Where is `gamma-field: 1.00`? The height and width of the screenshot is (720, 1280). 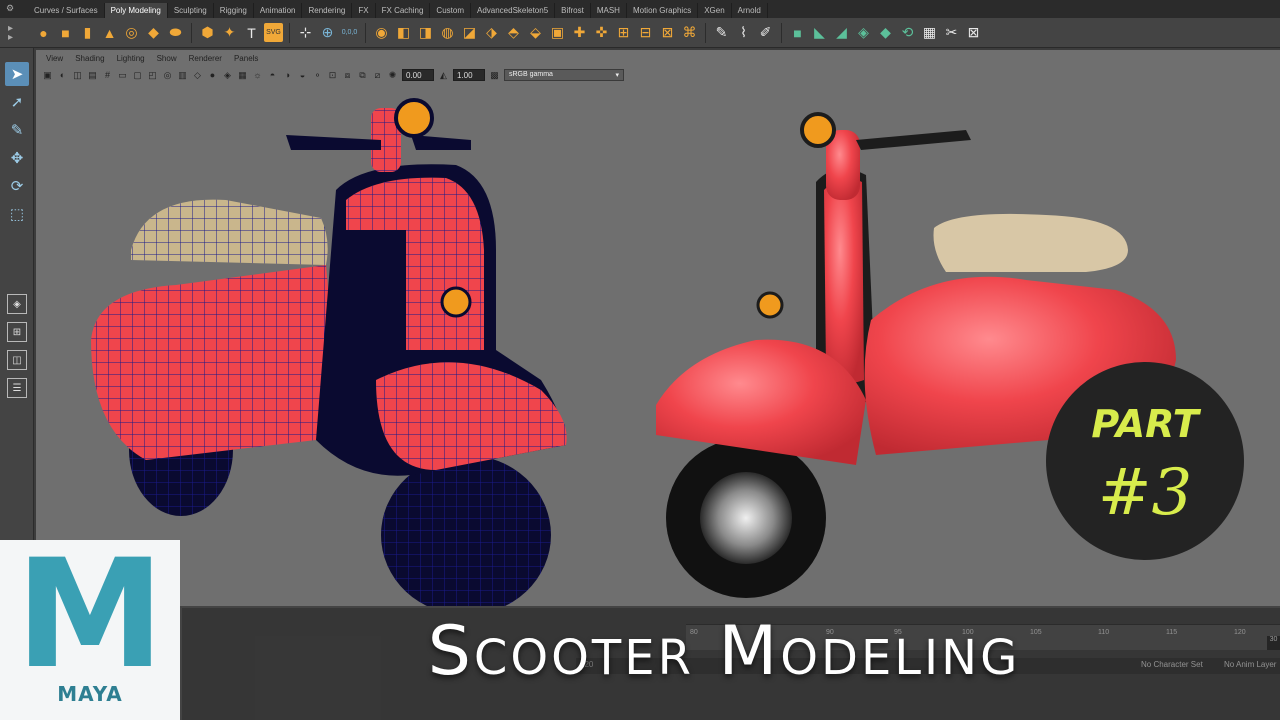 gamma-field: 1.00 is located at coordinates (469, 75).